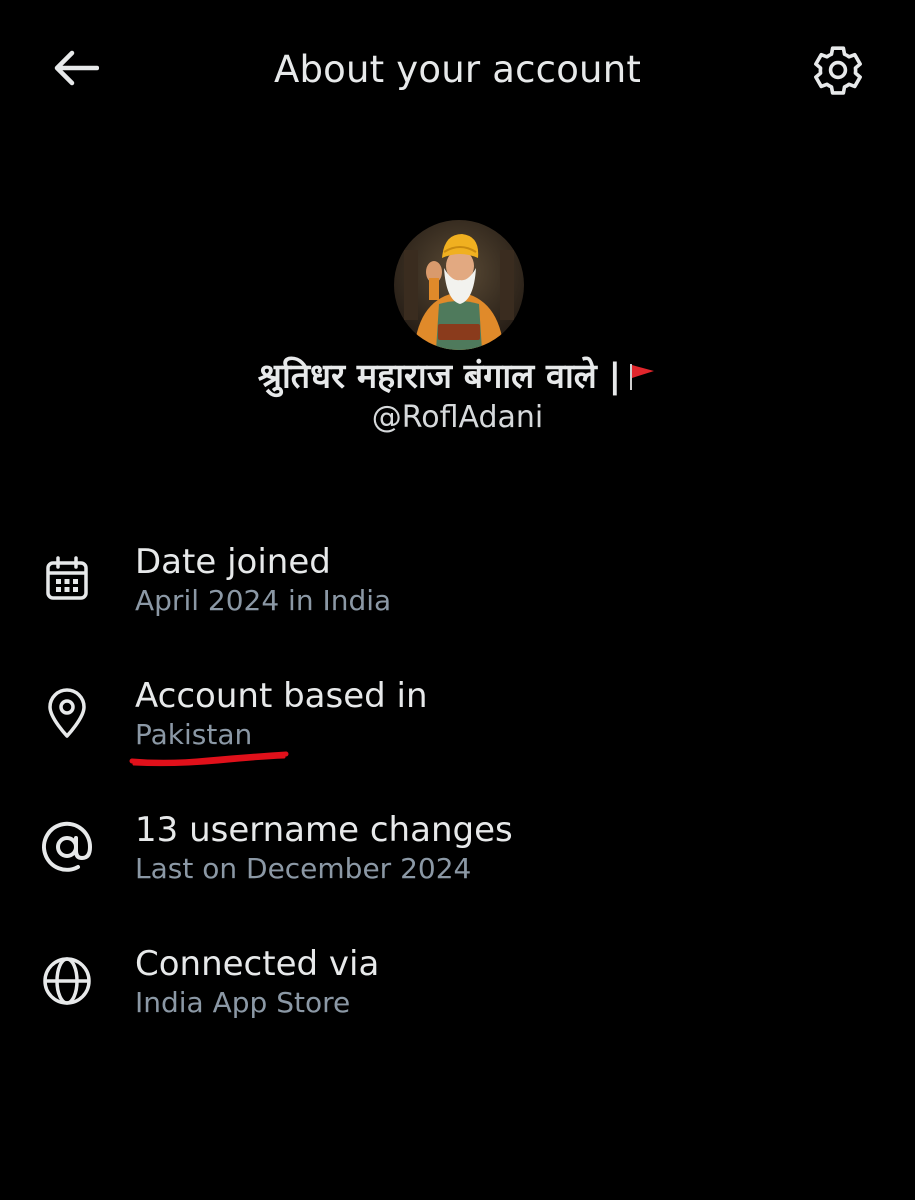 Image resolution: width=915 pixels, height=1200 pixels. I want to click on gear-icon, so click(838, 70).